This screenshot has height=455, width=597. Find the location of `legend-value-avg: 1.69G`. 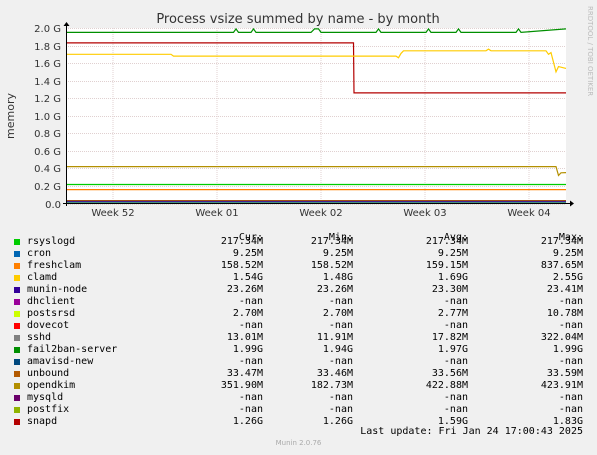

legend-value-avg: 1.69G is located at coordinates (452, 277).